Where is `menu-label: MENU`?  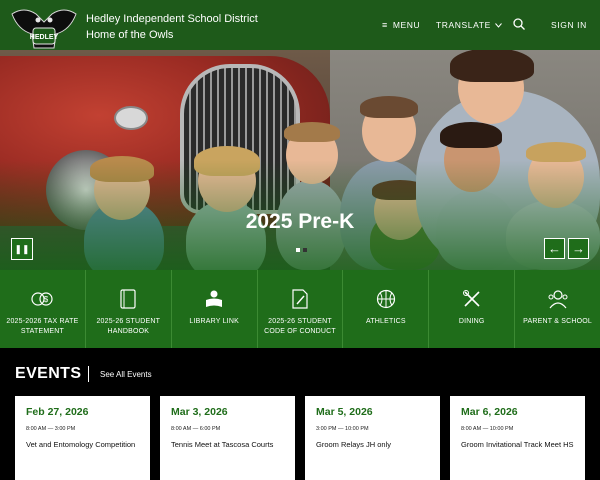
menu-label: MENU is located at coordinates (406, 25).